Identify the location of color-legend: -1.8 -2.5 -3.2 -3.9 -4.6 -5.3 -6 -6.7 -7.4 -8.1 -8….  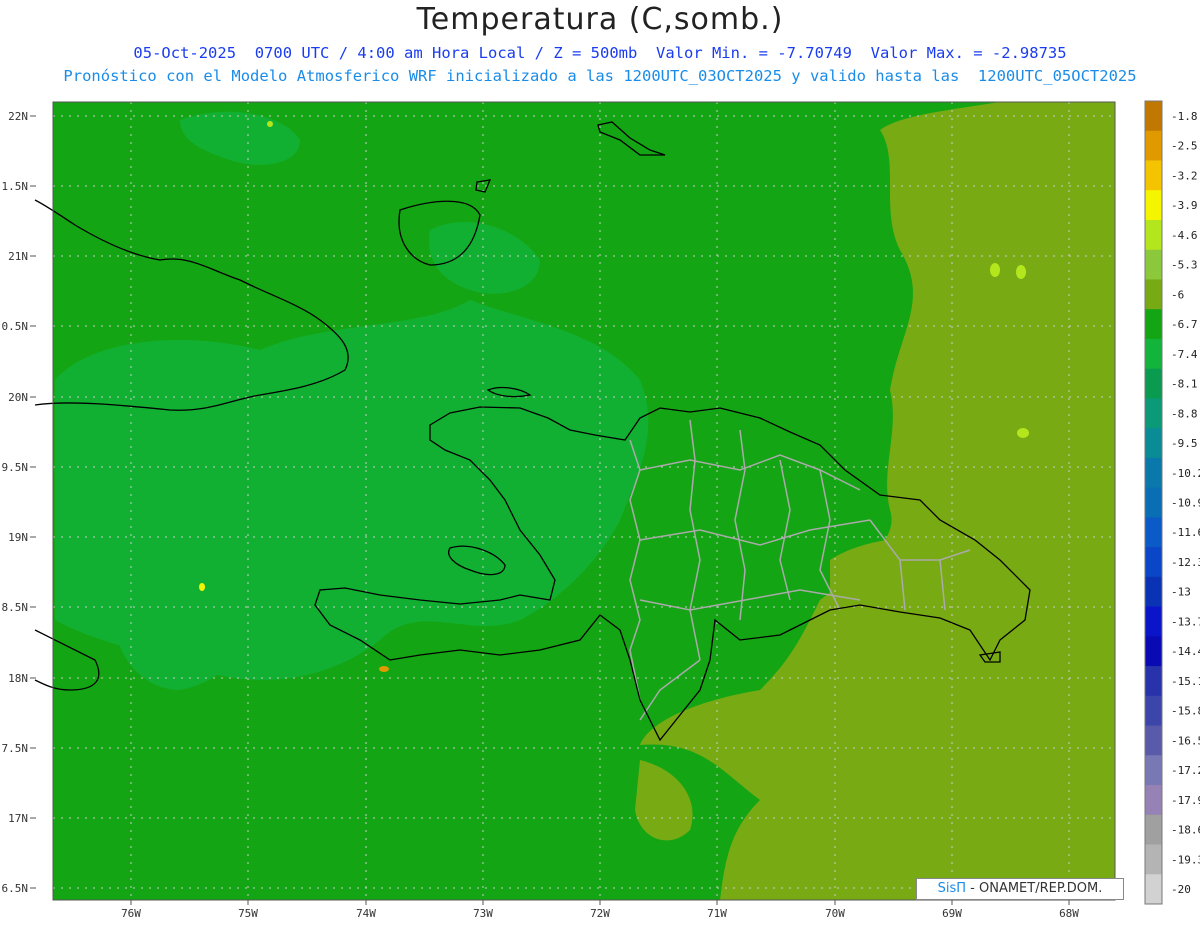
(1172, 502).